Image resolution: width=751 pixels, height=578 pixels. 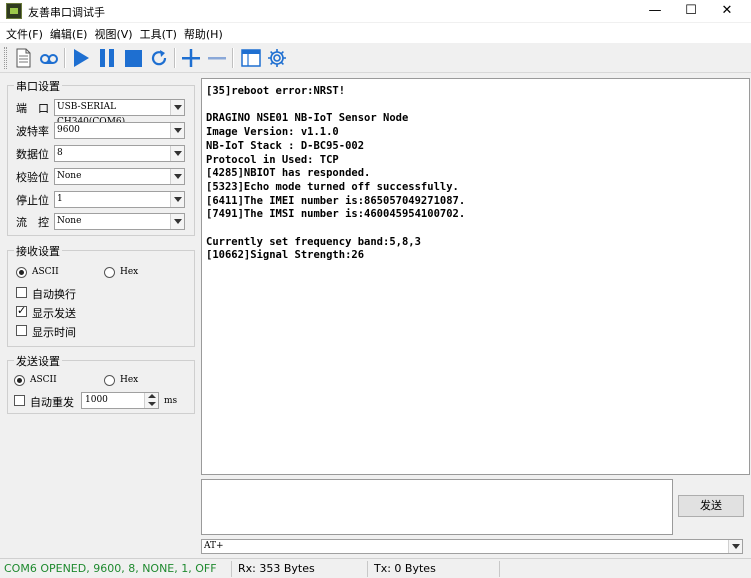 I want to click on plus-icon, so click(x=191, y=58).